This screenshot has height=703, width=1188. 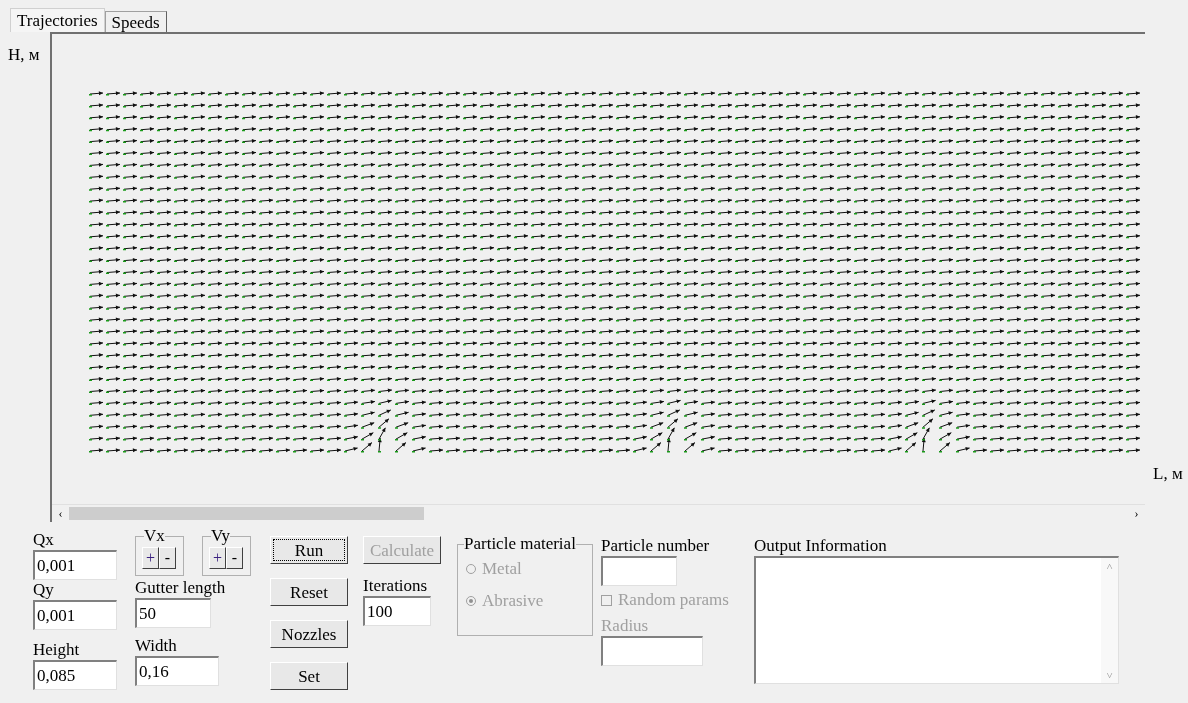 What do you see at coordinates (246, 513) in the screenshot?
I see `scroll-thumb` at bounding box center [246, 513].